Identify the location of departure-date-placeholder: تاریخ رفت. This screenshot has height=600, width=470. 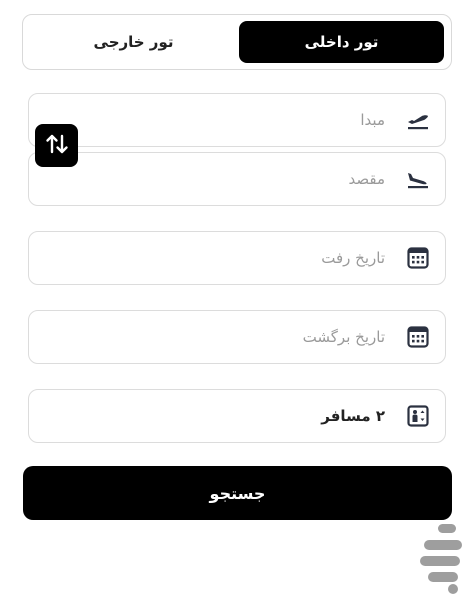
(353, 258).